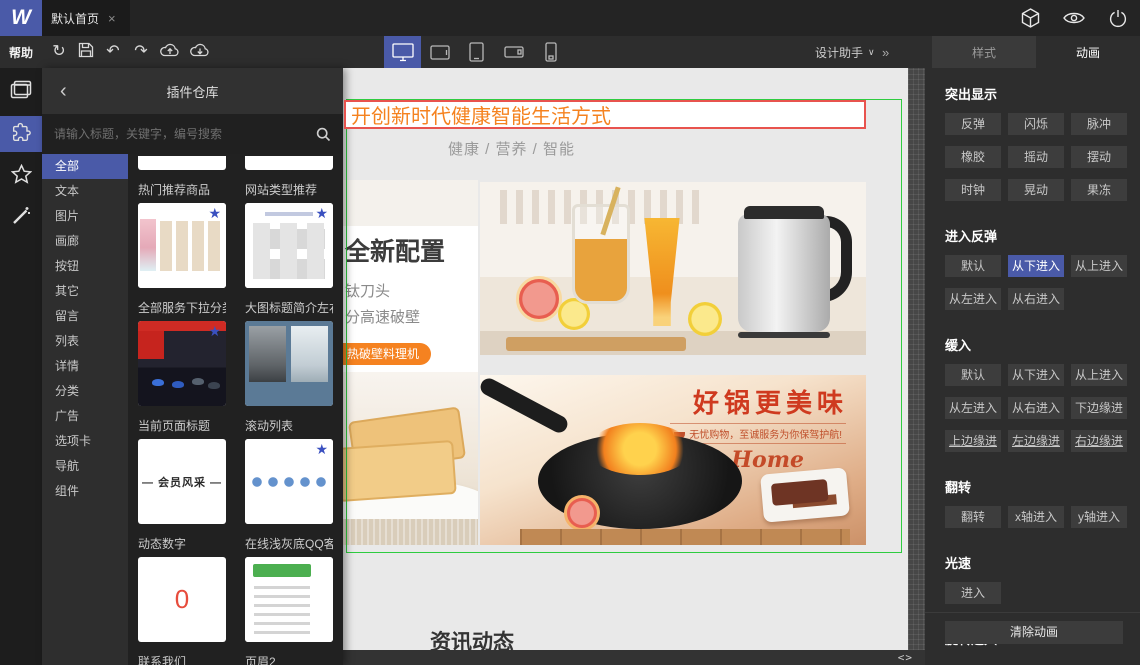  Describe the element at coordinates (289, 653) in the screenshot. I see `plugin-card: 页眉2` at that location.